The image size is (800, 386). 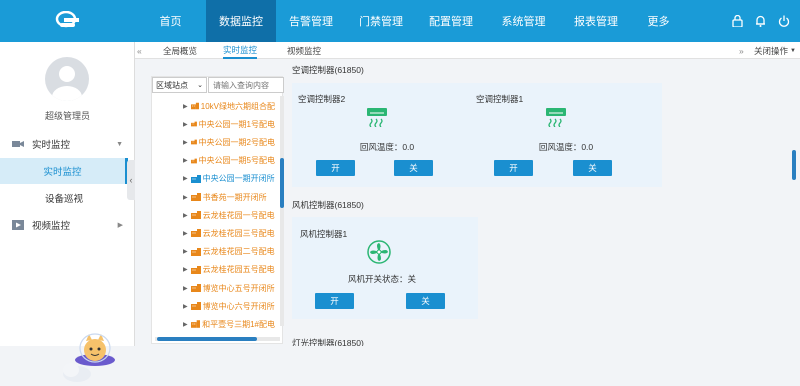 I want to click on sidebar-item-video-monitor: 视频监控 ▶, so click(x=67, y=225).